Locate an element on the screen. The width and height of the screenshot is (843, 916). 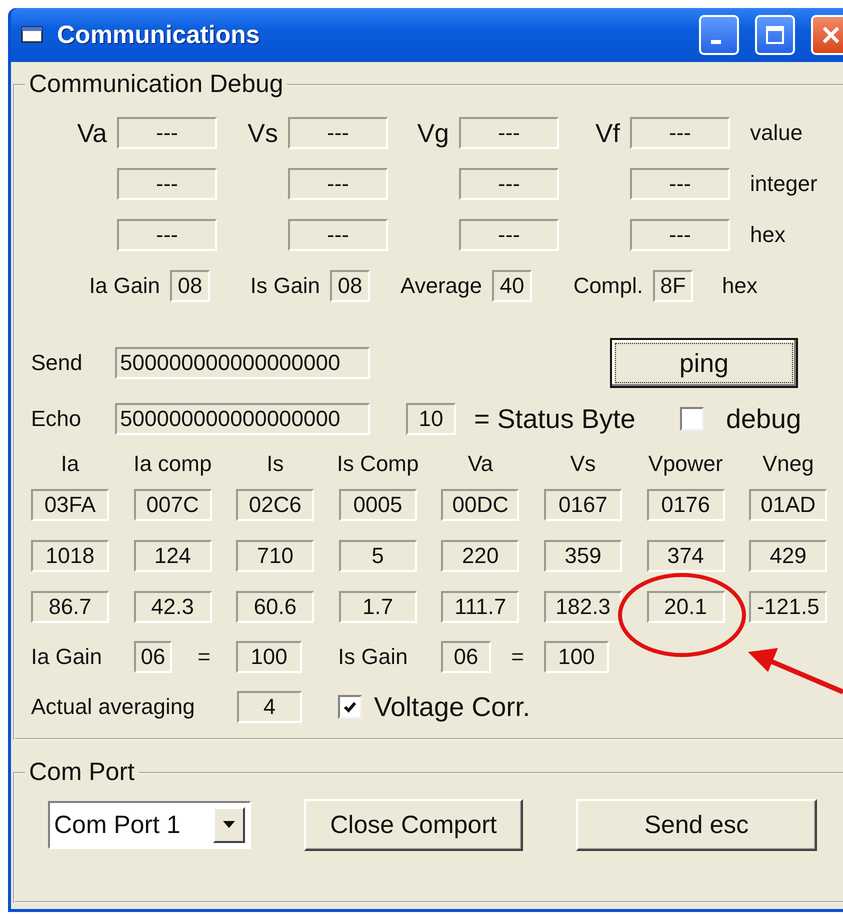
column-header: Ia comp is located at coordinates (172, 464).